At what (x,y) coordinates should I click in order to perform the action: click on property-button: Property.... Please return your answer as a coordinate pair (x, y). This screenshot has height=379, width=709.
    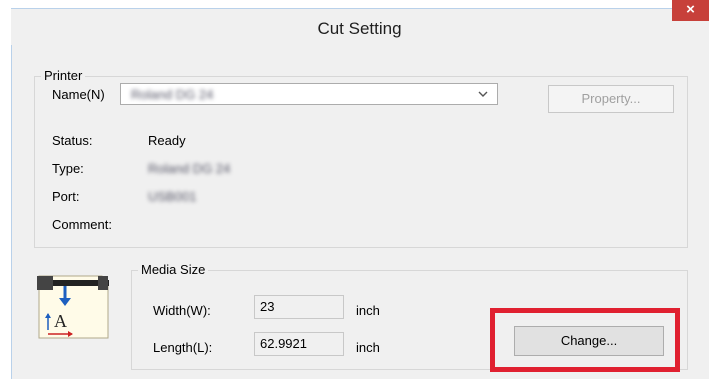
    Looking at the image, I should click on (611, 99).